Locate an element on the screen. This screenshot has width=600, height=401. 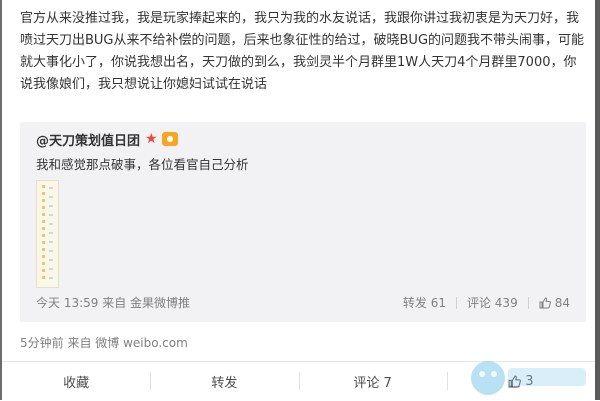
quoted-like-count: 84 is located at coordinates (562, 302).